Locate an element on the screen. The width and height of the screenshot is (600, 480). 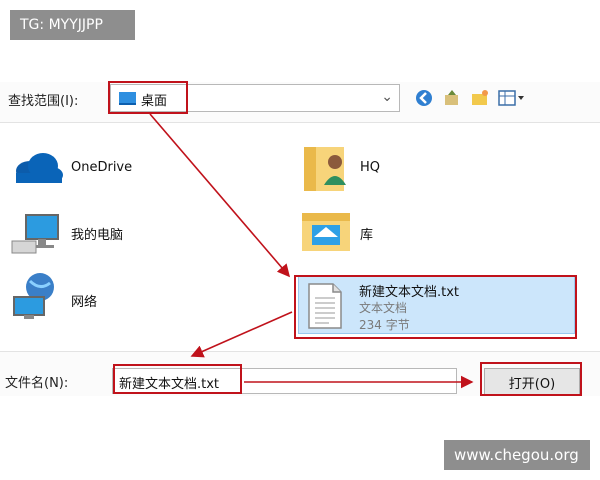
file-name: 新建文本文档.txt is located at coordinates (409, 292).